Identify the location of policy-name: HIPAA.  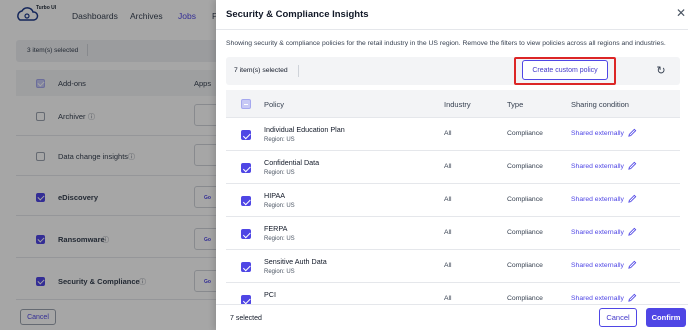
(275, 195).